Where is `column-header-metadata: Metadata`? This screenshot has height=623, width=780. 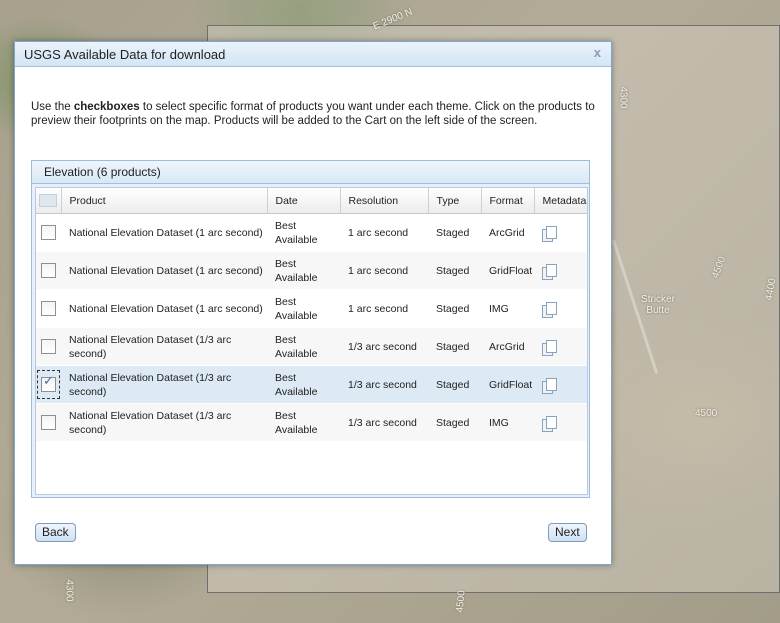
column-header-metadata: Metadata is located at coordinates (560, 201).